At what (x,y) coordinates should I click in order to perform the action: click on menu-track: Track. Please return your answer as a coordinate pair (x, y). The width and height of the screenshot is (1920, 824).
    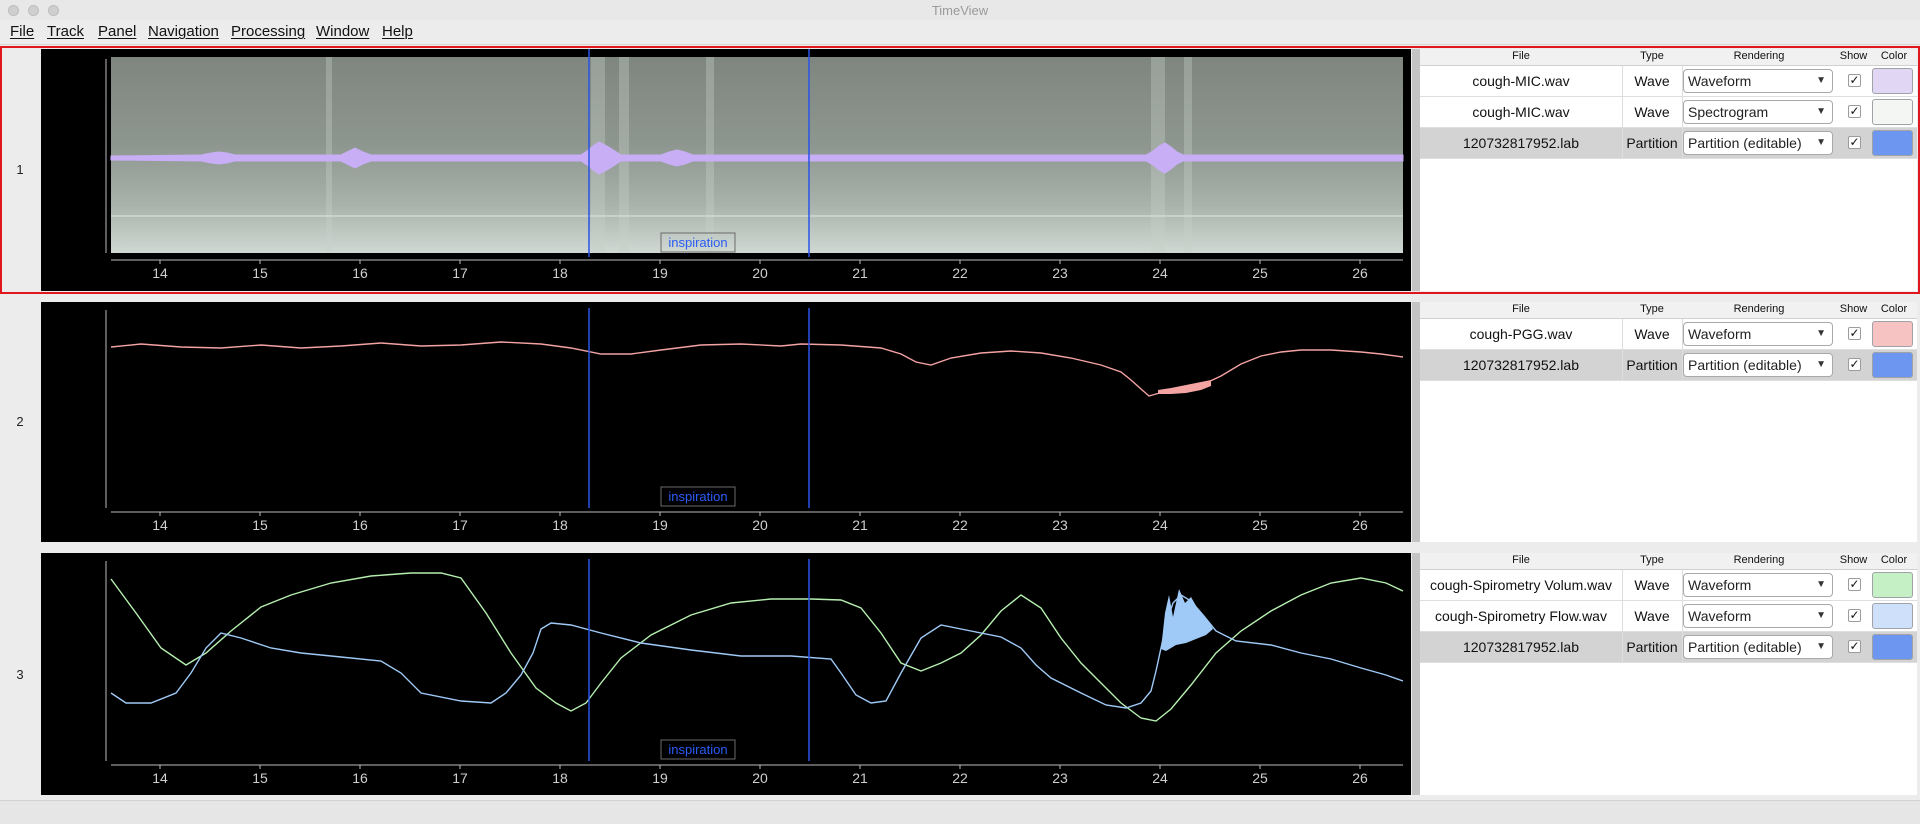
    Looking at the image, I should click on (65, 31).